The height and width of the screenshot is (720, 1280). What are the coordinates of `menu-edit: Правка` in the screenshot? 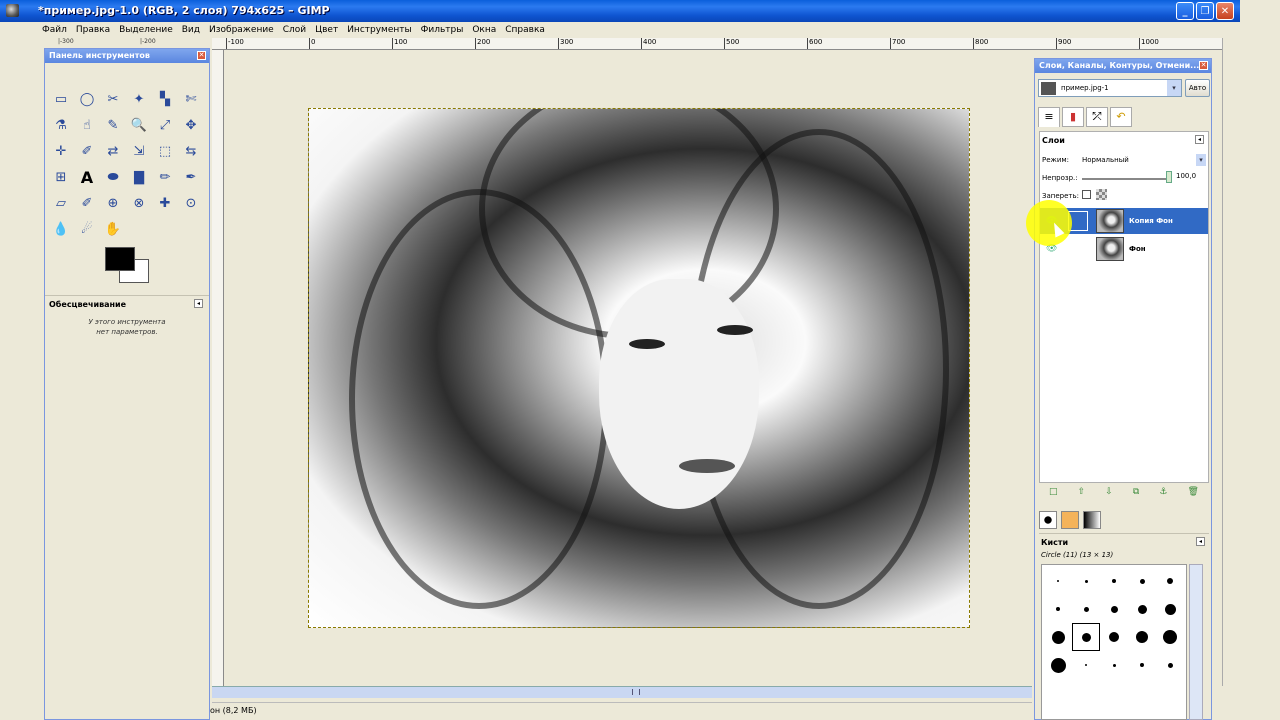 It's located at (93, 30).